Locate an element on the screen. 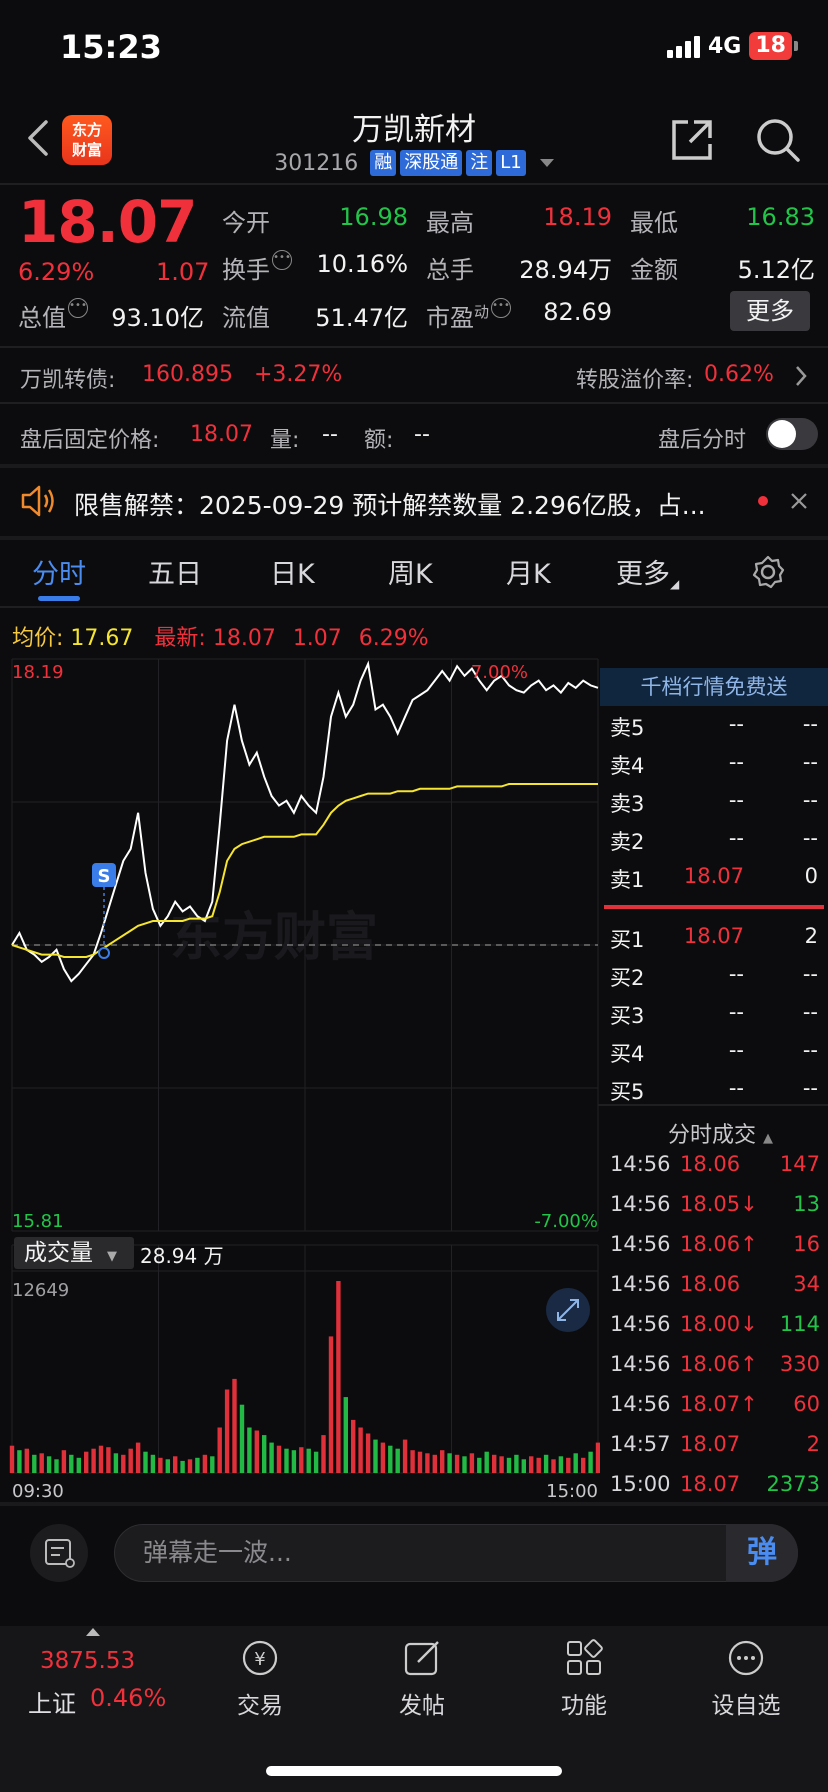 The image size is (828, 1792). nav-functions: 功能 is located at coordinates (584, 1678).